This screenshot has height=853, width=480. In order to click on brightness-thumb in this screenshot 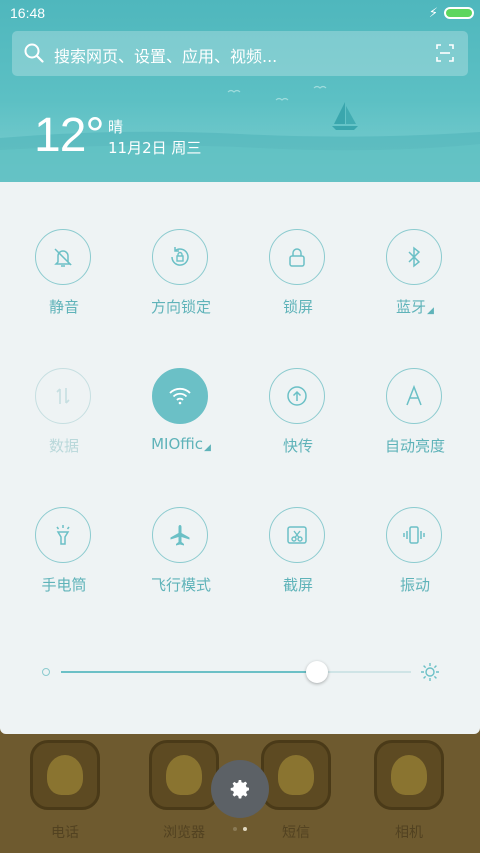, I will do `click(316, 672)`.